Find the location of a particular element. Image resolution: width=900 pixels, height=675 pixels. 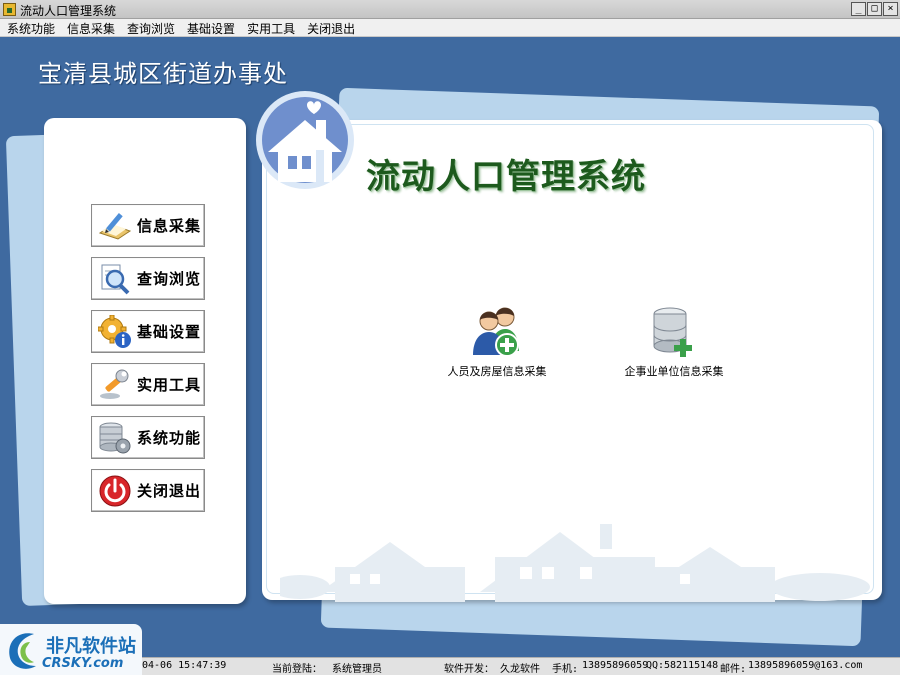

close-button: × is located at coordinates (890, 9).